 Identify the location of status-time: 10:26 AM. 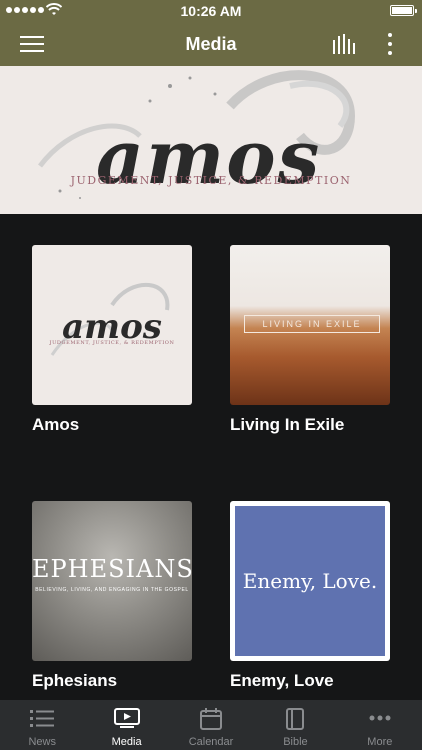
(211, 11).